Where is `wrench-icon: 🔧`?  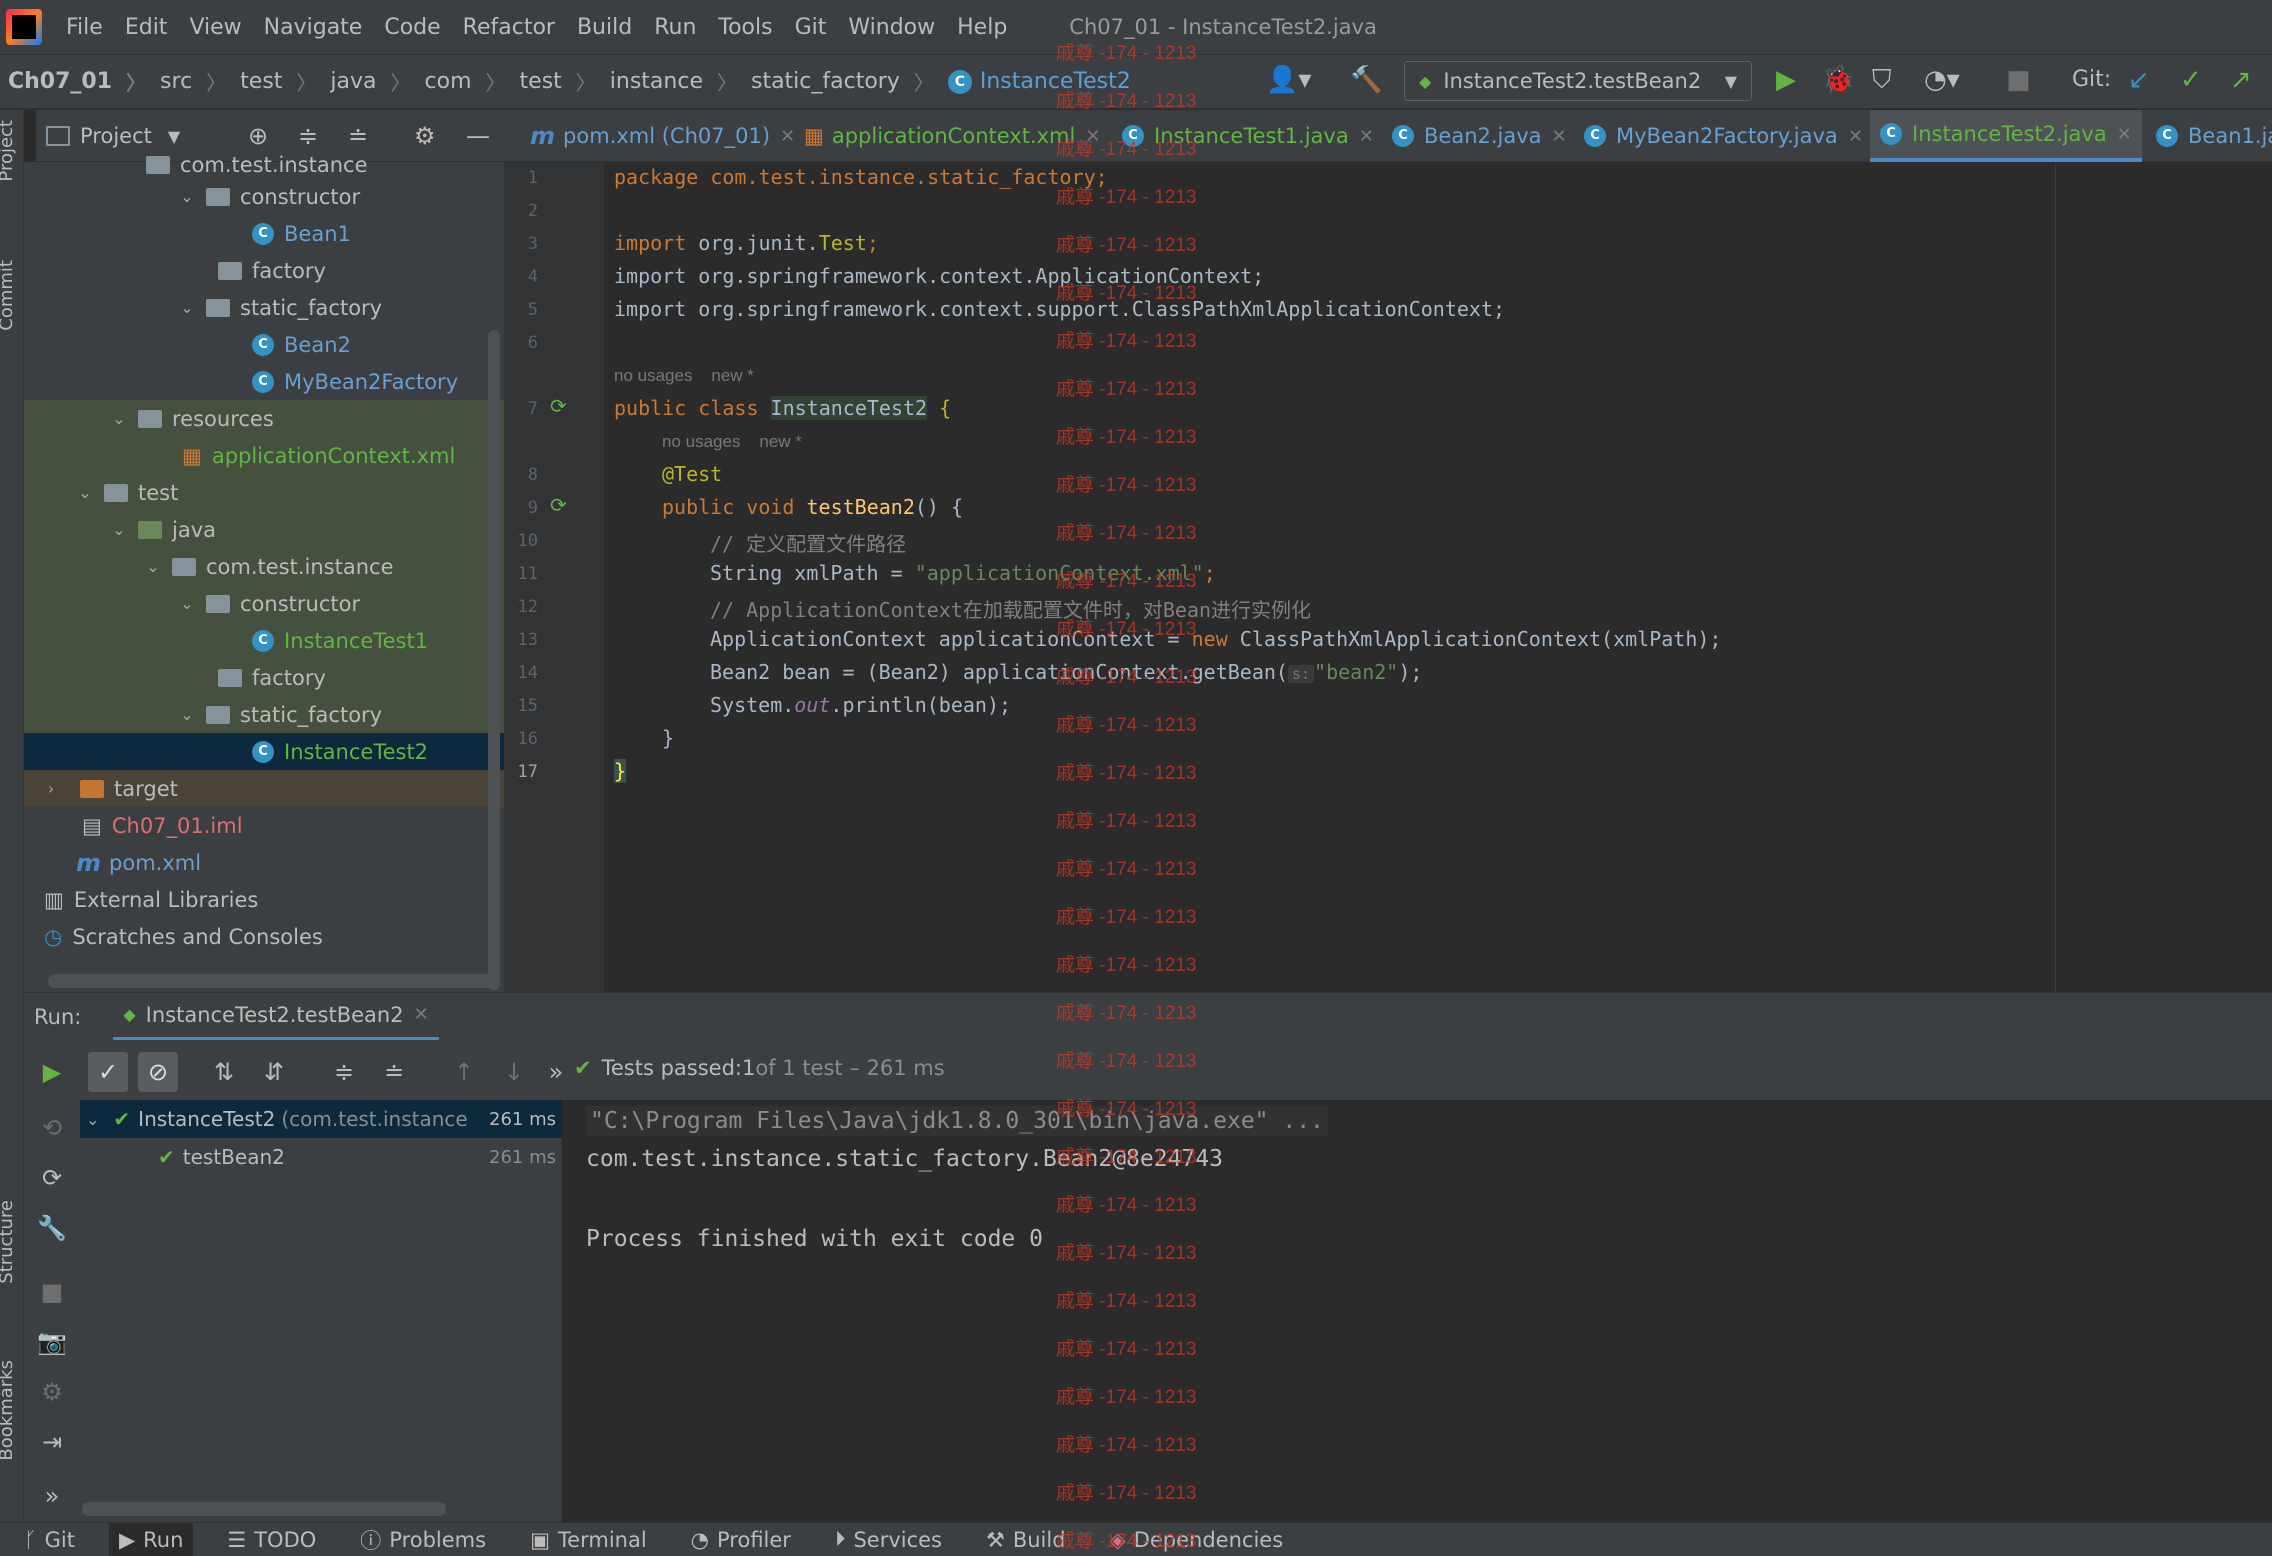 wrench-icon: 🔧 is located at coordinates (52, 1228).